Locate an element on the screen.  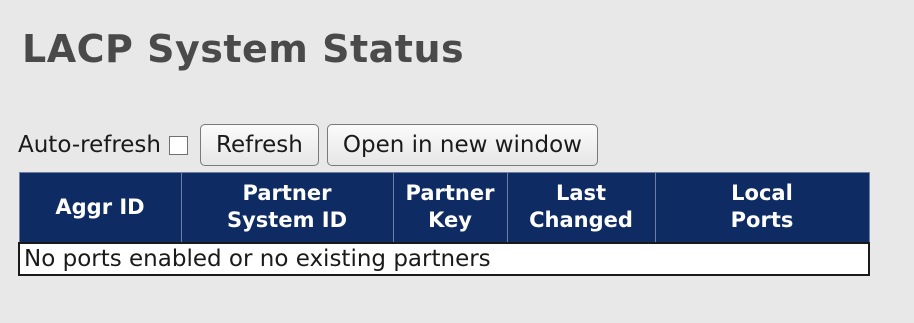
toolbar: Auto-refresh Refresh Open in new window is located at coordinates (312, 145).